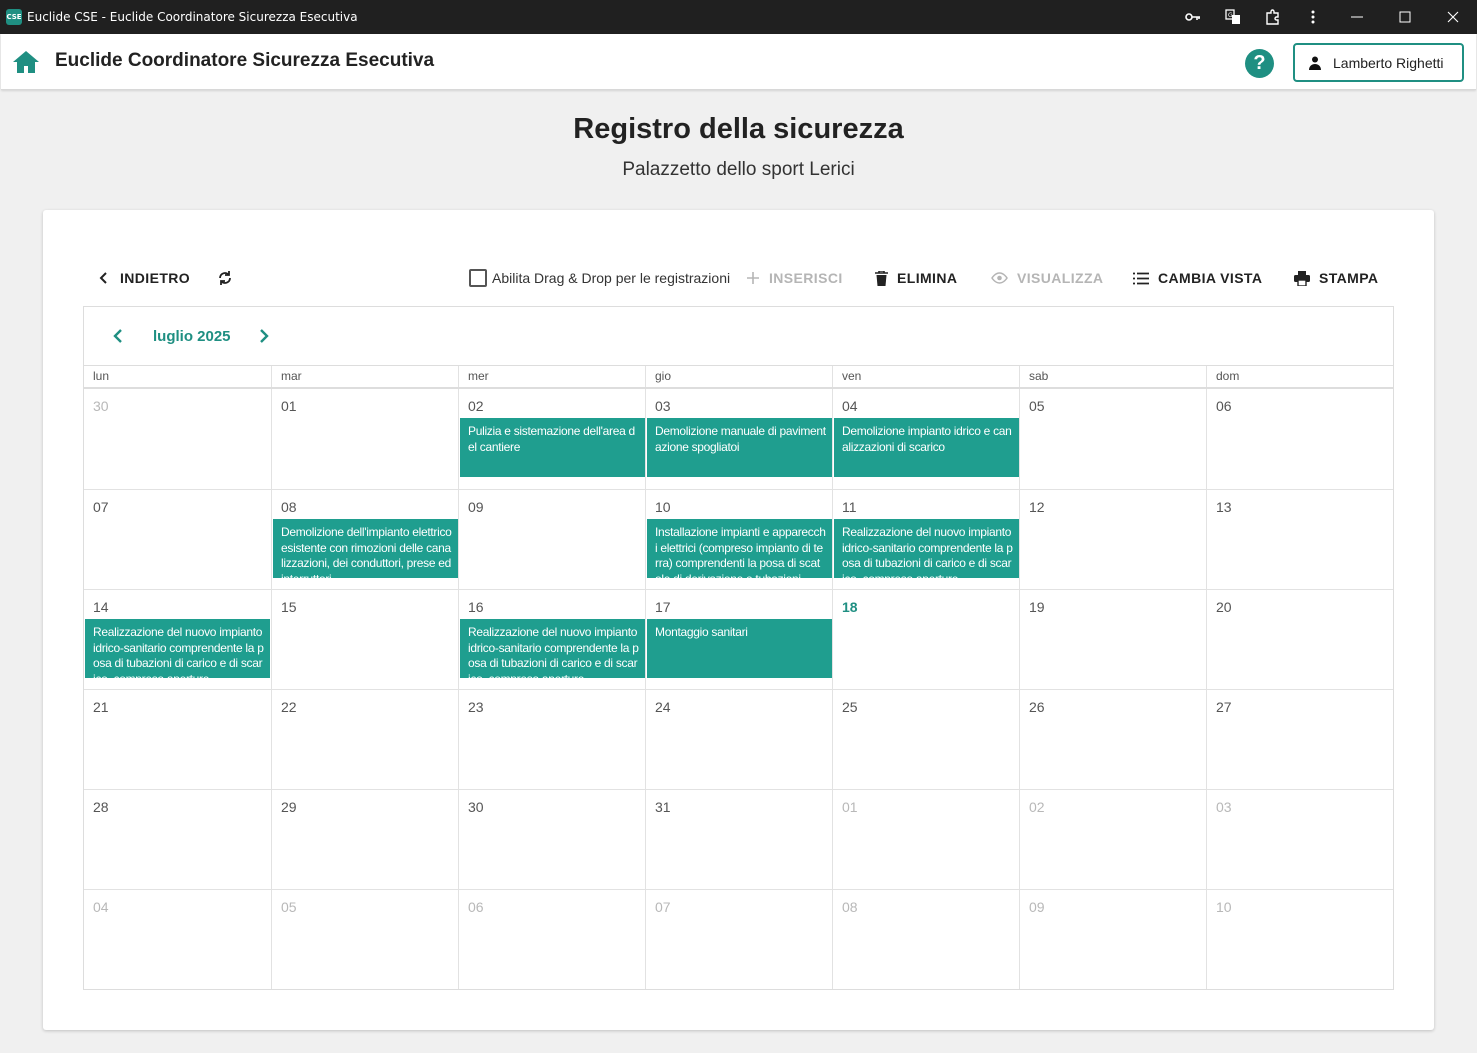 This screenshot has height=1053, width=1477. Describe the element at coordinates (1112, 839) in the screenshot. I see `day-cell: 02` at that location.